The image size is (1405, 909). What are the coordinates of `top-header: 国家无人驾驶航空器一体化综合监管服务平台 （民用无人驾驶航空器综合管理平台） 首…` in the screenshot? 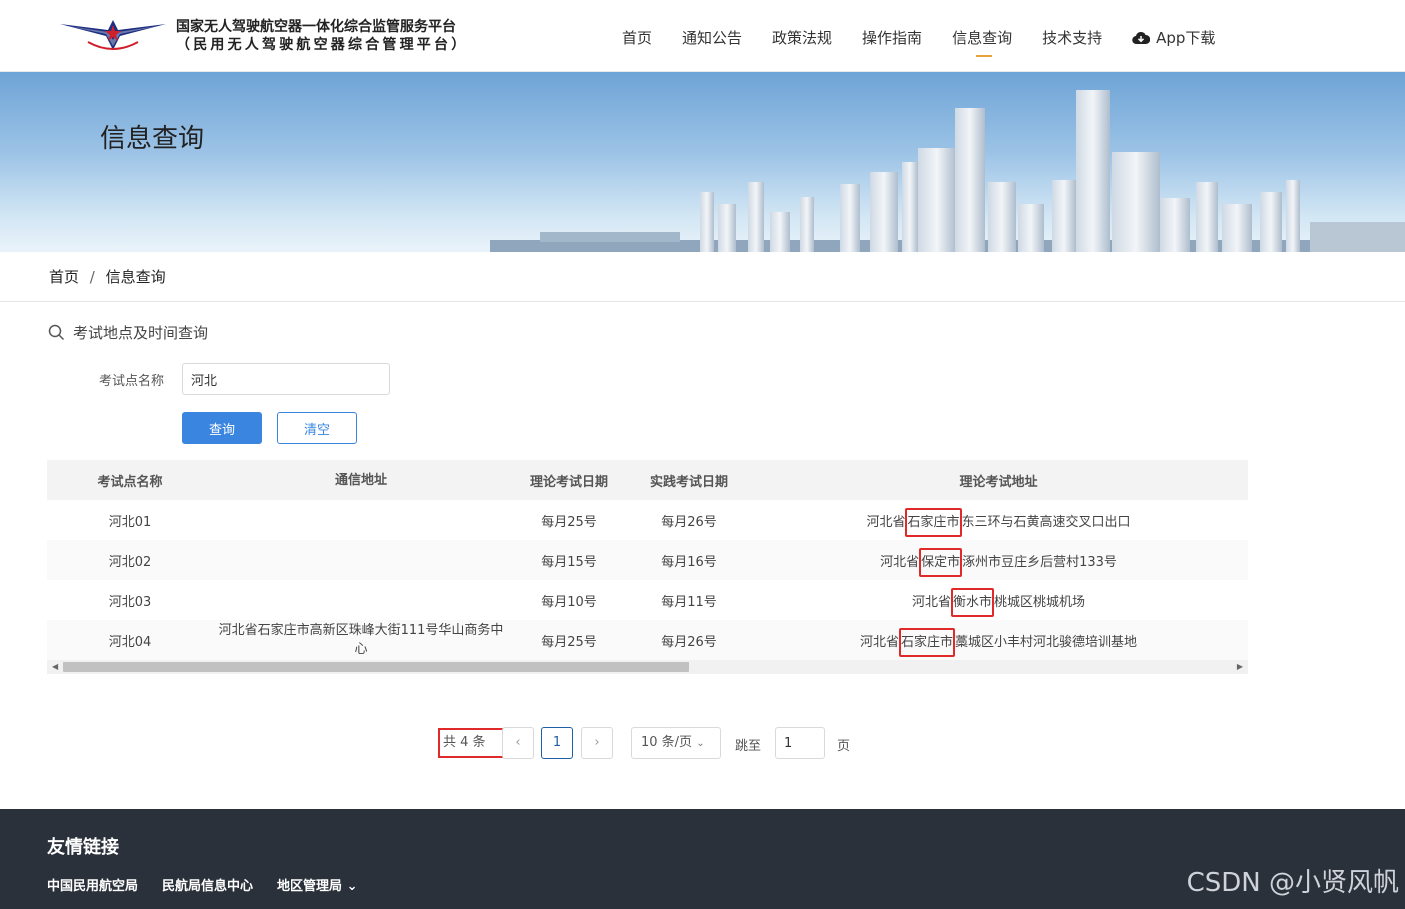 It's located at (702, 36).